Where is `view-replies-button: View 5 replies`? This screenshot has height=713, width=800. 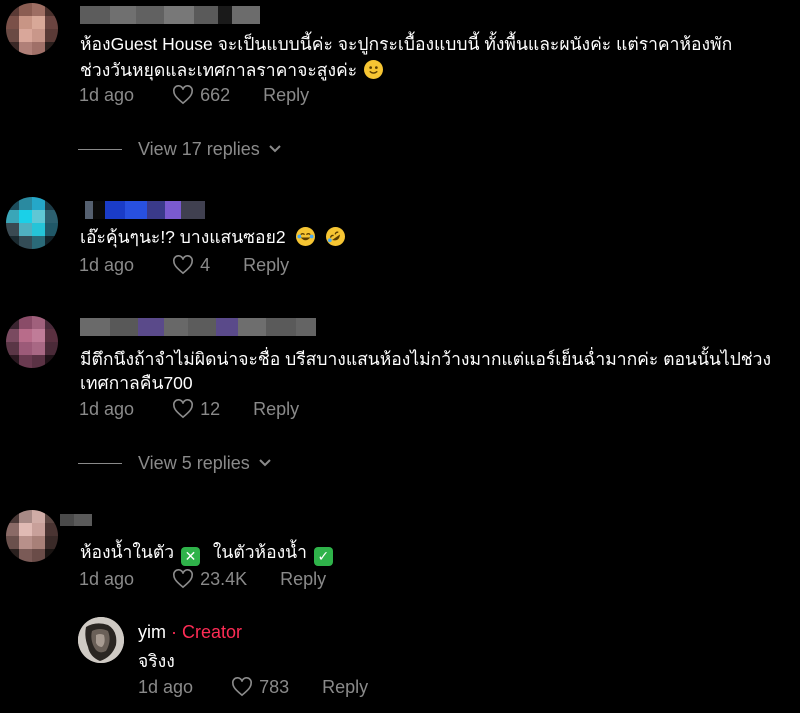 view-replies-button: View 5 replies is located at coordinates (175, 463).